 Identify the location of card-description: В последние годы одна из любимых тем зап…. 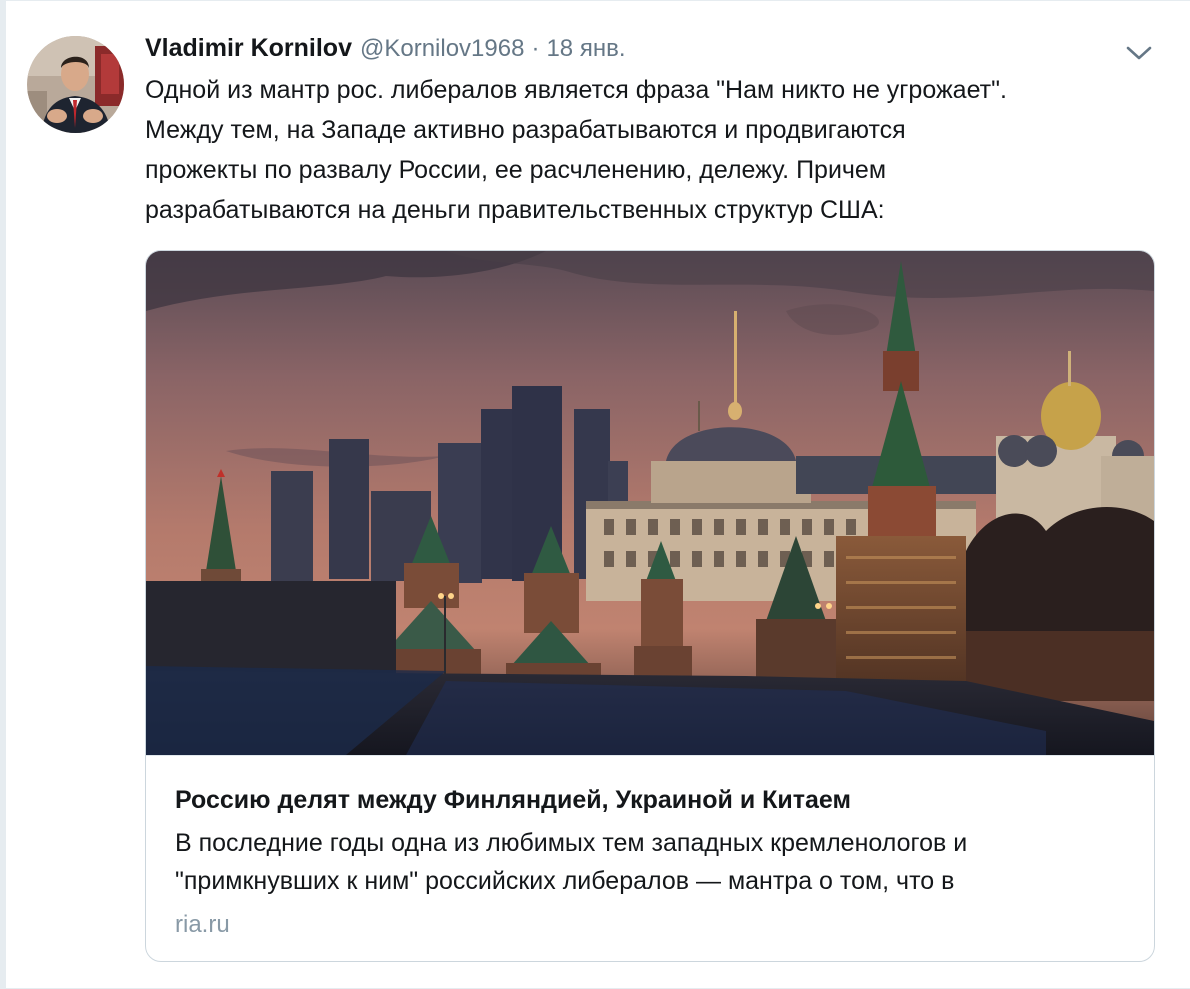
(571, 862).